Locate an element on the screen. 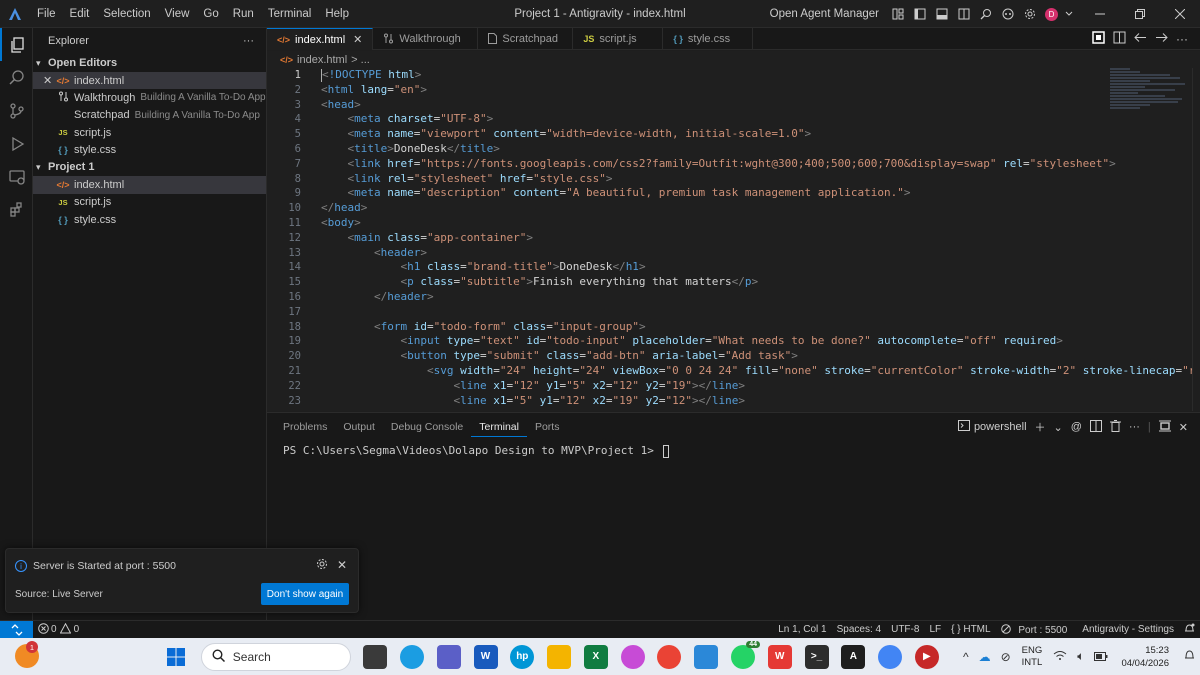 The width and height of the screenshot is (1200, 675). antigravity-app-icon: A is located at coordinates (853, 656).